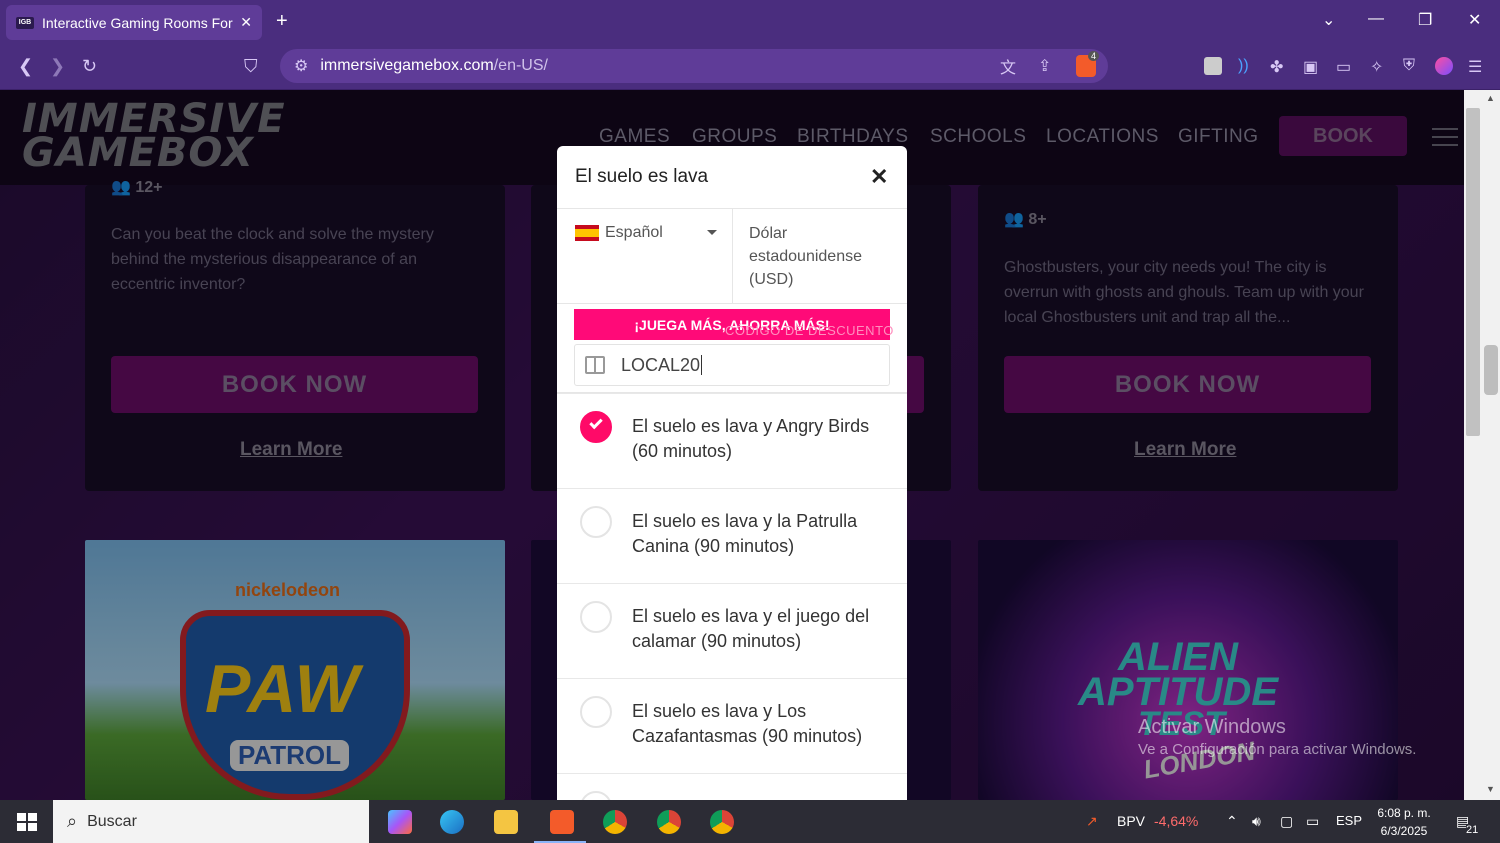  Describe the element at coordinates (1343, 67) in the screenshot. I see `wallet-icon: ▭` at that location.